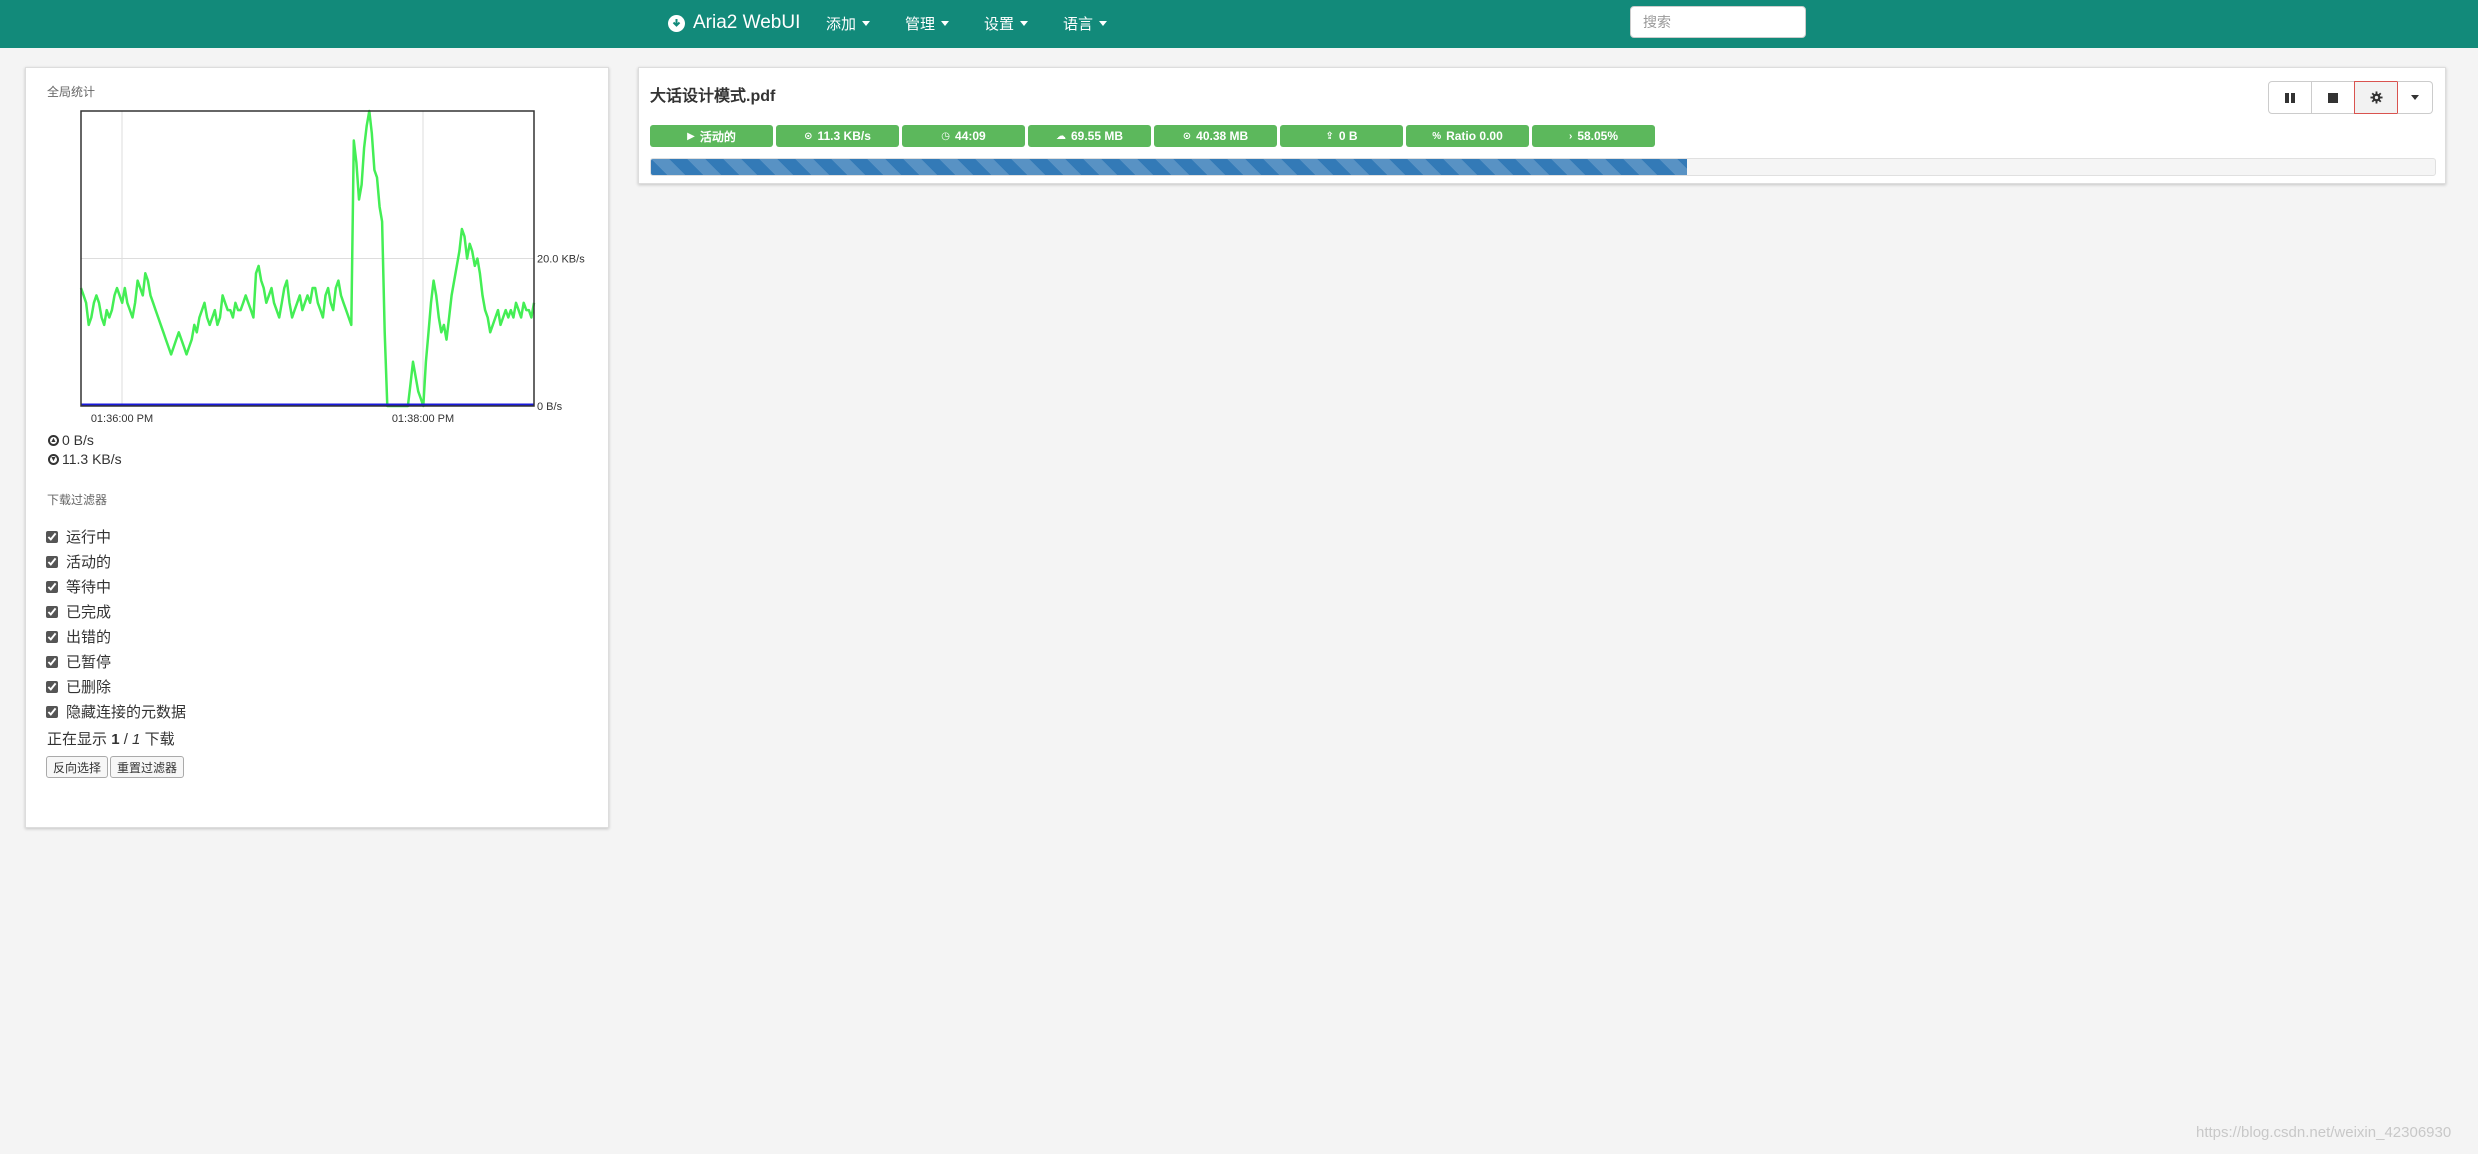  I want to click on status-badge: ⊙ 40.38 MB, so click(1215, 136).